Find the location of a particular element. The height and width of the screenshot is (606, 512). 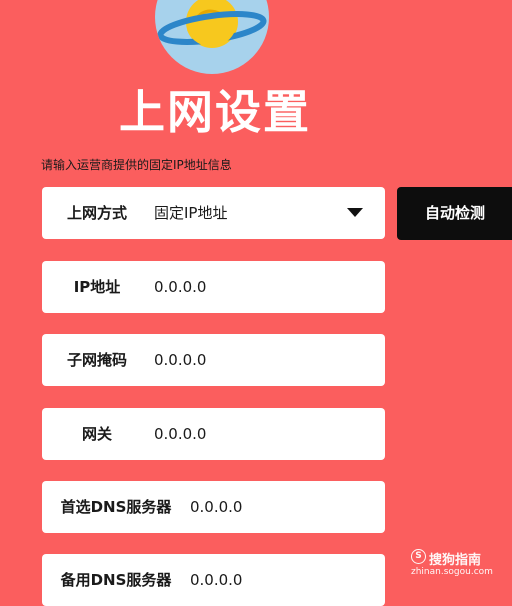

ip-address-input: 0.0.0.0 is located at coordinates (180, 287).